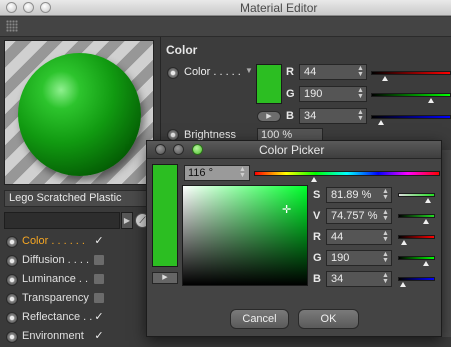 Image resolution: width=451 pixels, height=347 pixels. Describe the element at coordinates (53, 336) in the screenshot. I see `channel-label: Environment` at that location.